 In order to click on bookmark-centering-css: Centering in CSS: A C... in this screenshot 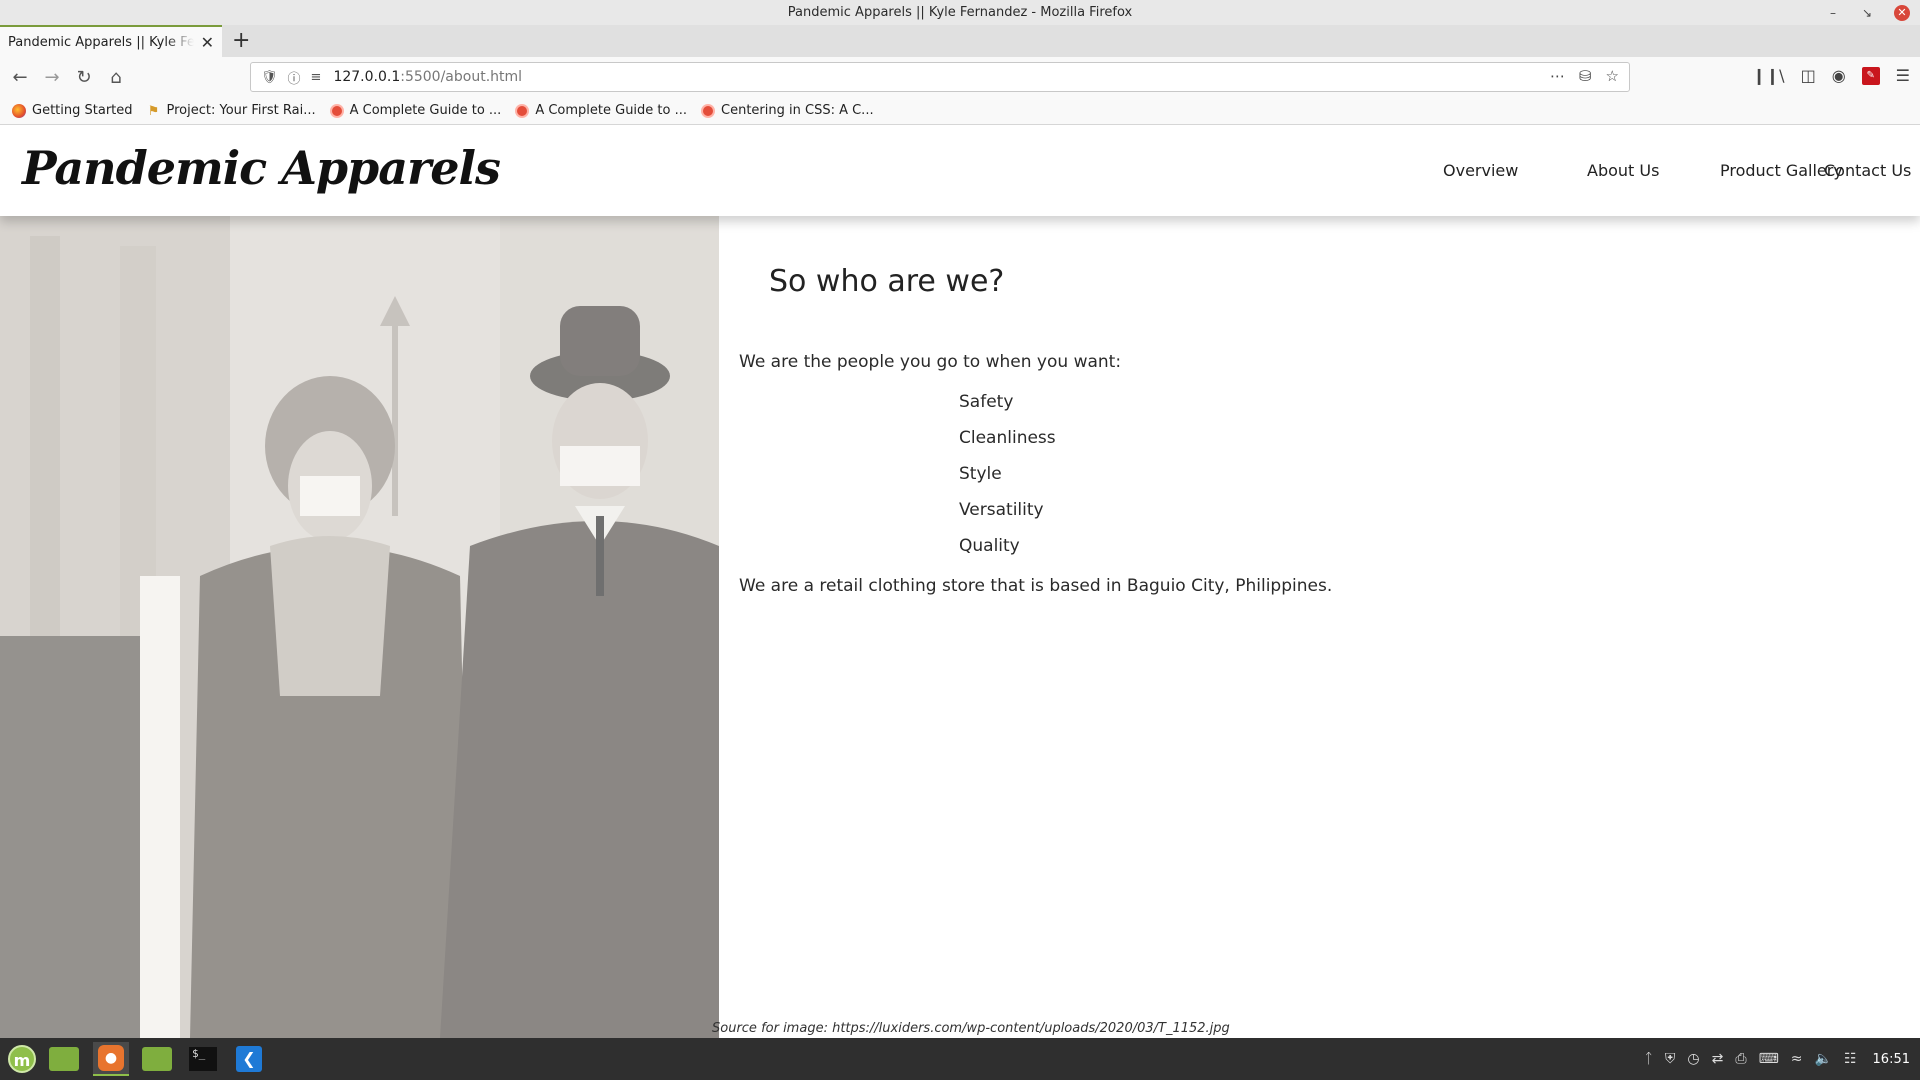, I will do `click(787, 110)`.